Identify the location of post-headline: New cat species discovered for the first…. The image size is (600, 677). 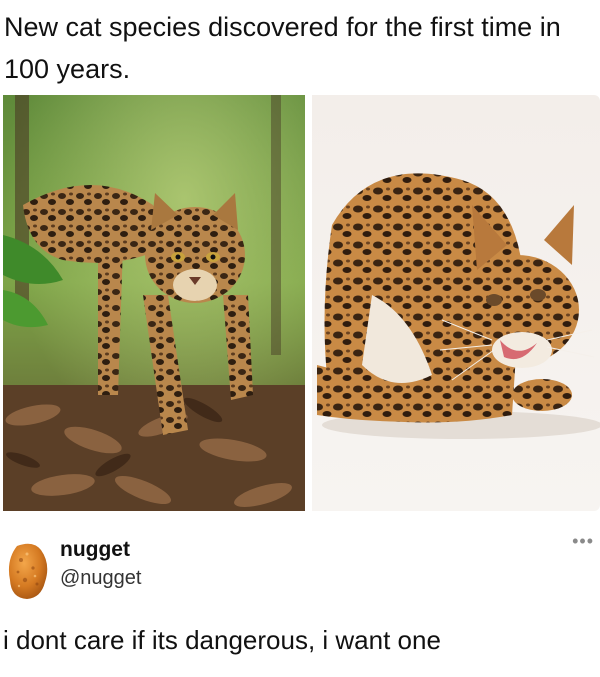
(282, 48).